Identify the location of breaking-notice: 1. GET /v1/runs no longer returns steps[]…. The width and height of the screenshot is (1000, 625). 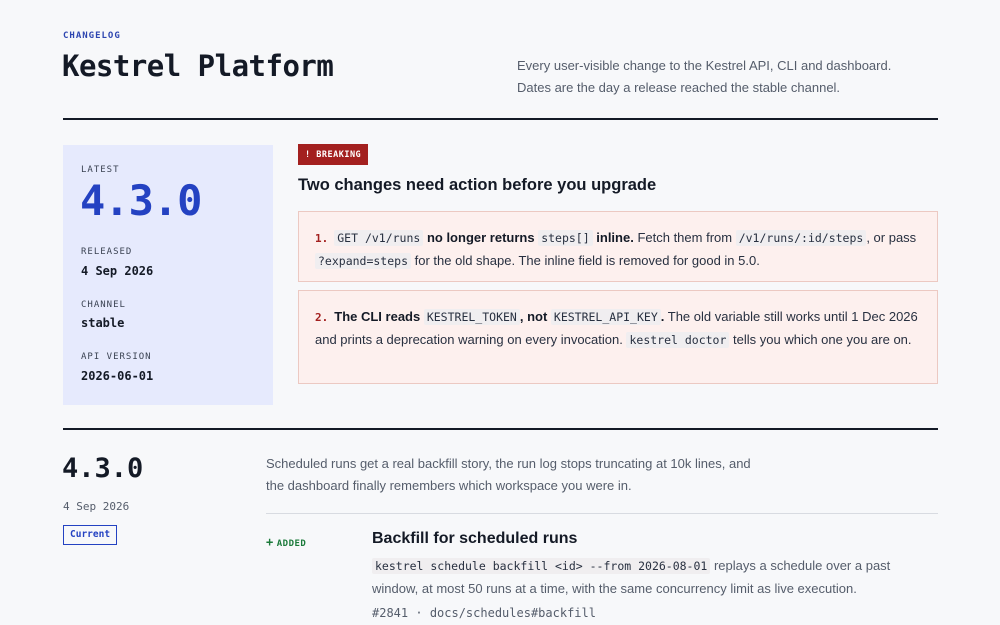
(618, 246).